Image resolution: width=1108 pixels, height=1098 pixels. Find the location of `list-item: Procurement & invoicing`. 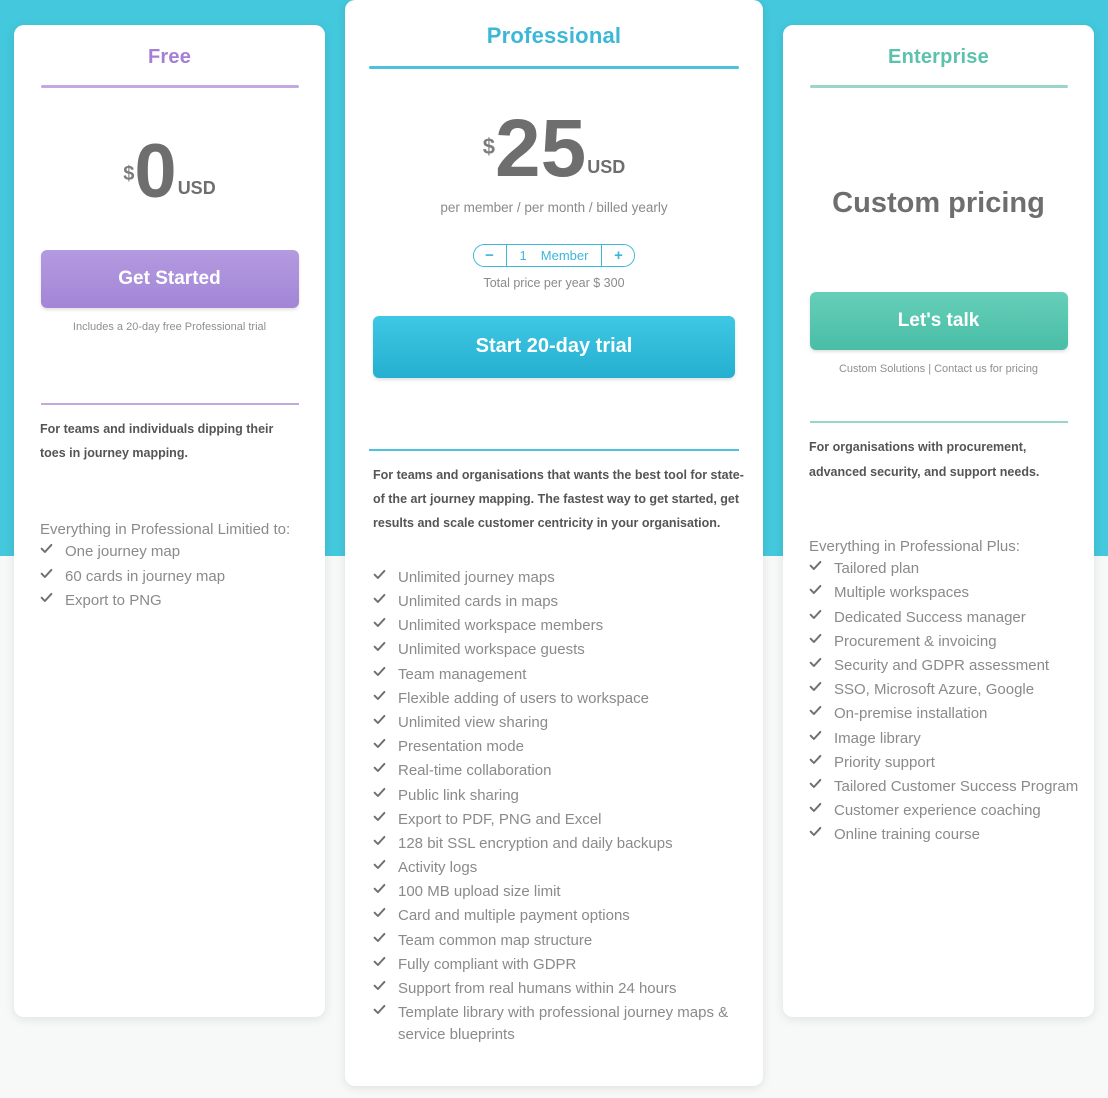

list-item: Procurement & invoicing is located at coordinates (945, 642).